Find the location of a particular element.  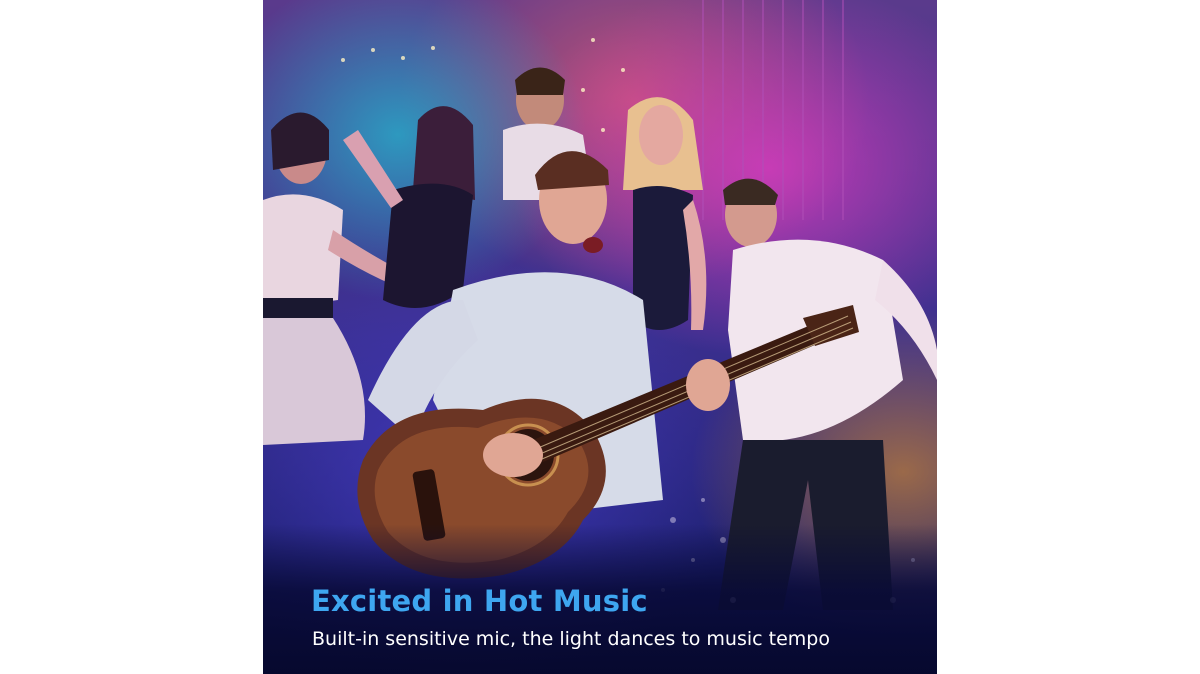

caption-headline: Excited in Hot Music is located at coordinates (479, 601).